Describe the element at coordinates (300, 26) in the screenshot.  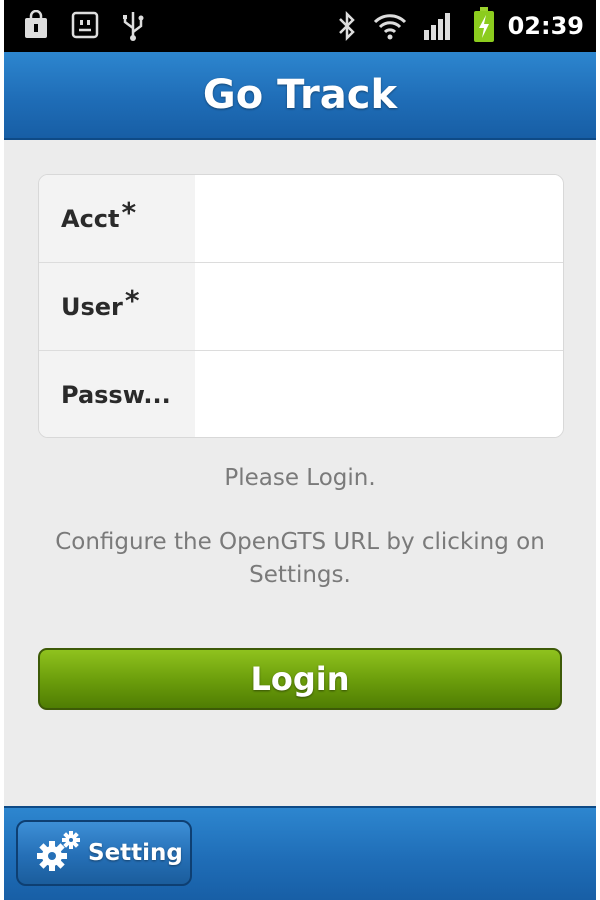
I see `status-bar: 02:39` at that location.